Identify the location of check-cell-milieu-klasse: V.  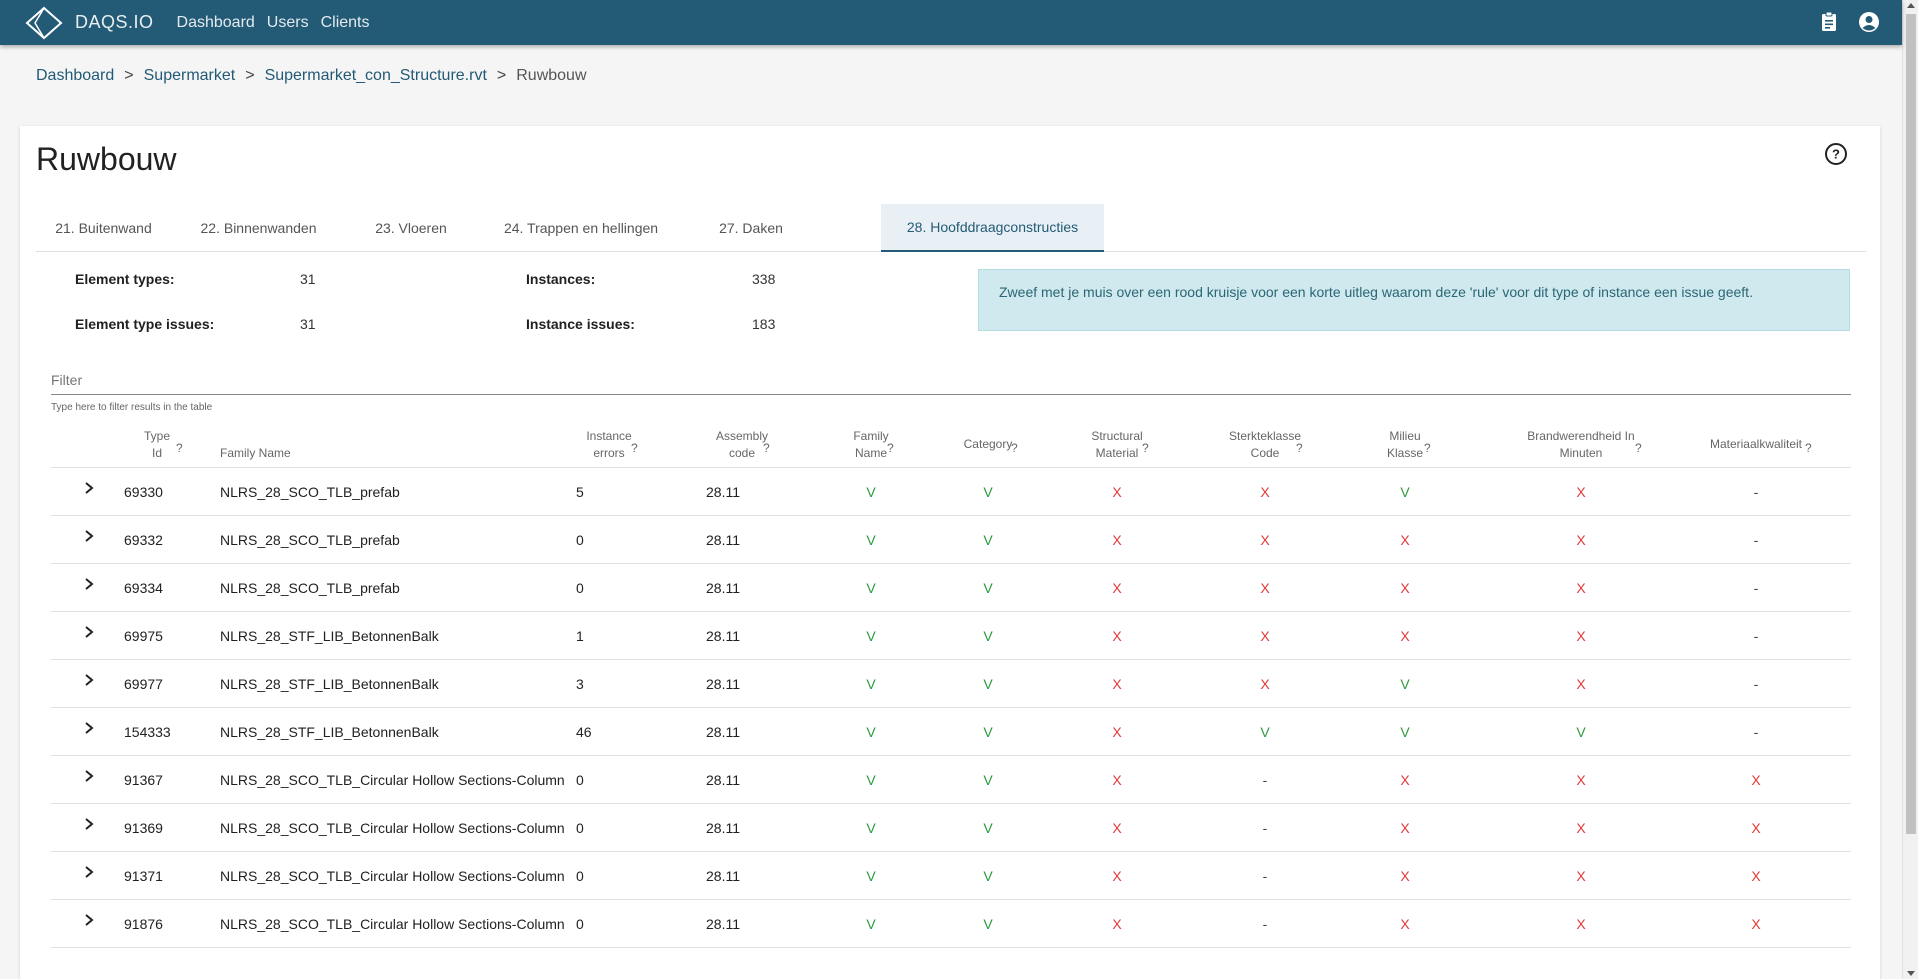
(1405, 684).